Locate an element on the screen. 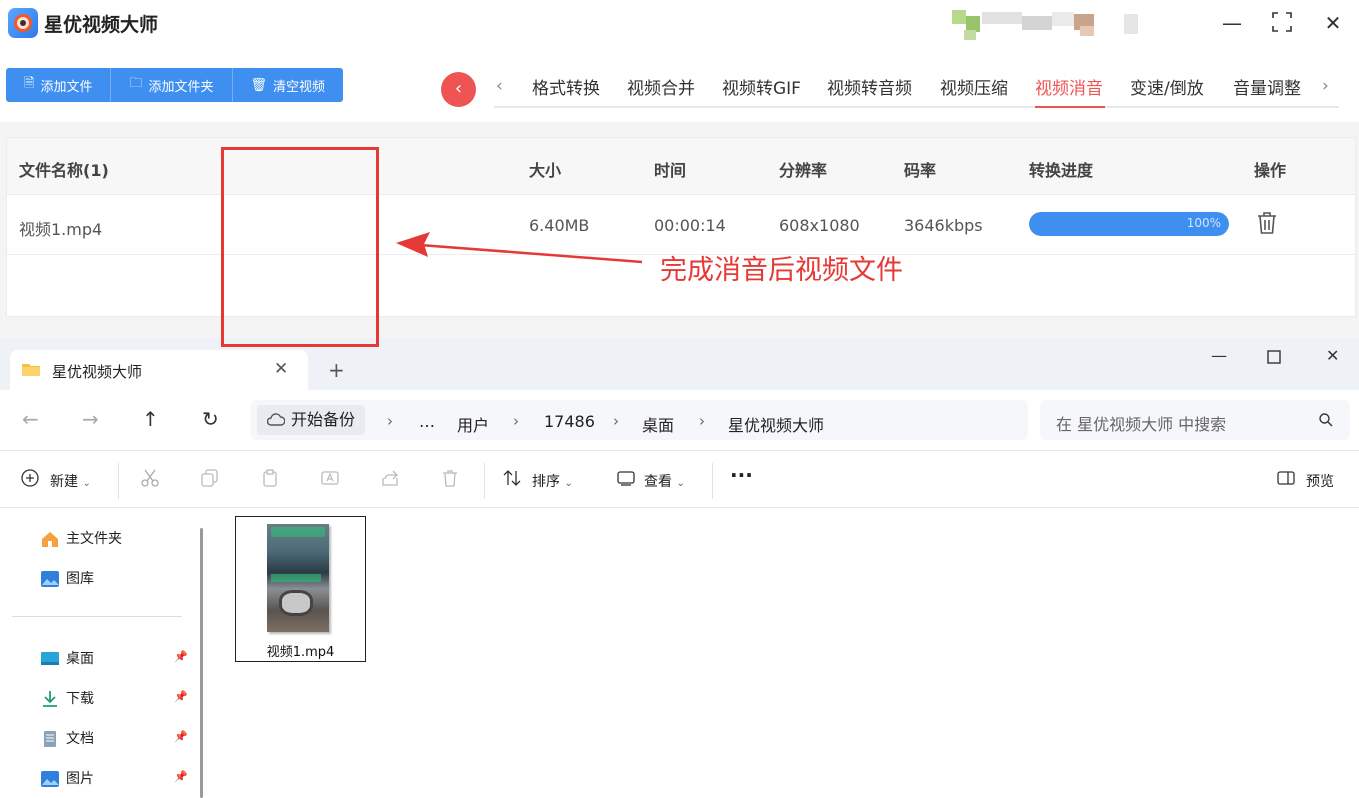  sidebar-item-gallery: 图库 is located at coordinates (67, 578).